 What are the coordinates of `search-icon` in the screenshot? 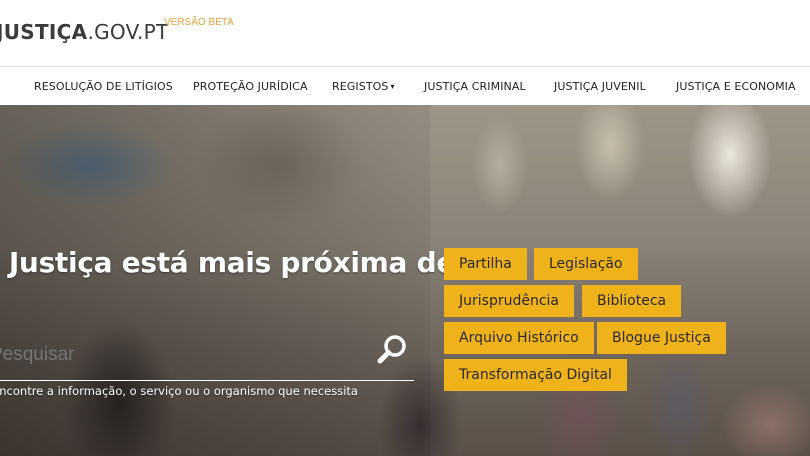 It's located at (393, 350).